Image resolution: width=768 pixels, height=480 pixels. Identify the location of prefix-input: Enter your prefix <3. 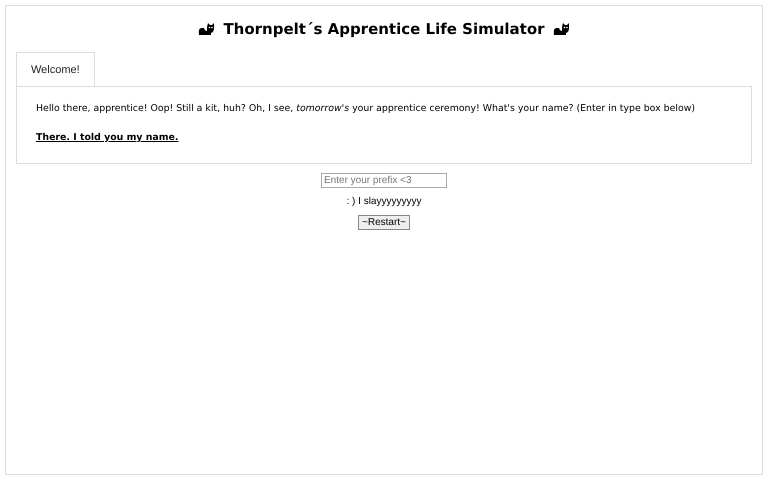
(384, 180).